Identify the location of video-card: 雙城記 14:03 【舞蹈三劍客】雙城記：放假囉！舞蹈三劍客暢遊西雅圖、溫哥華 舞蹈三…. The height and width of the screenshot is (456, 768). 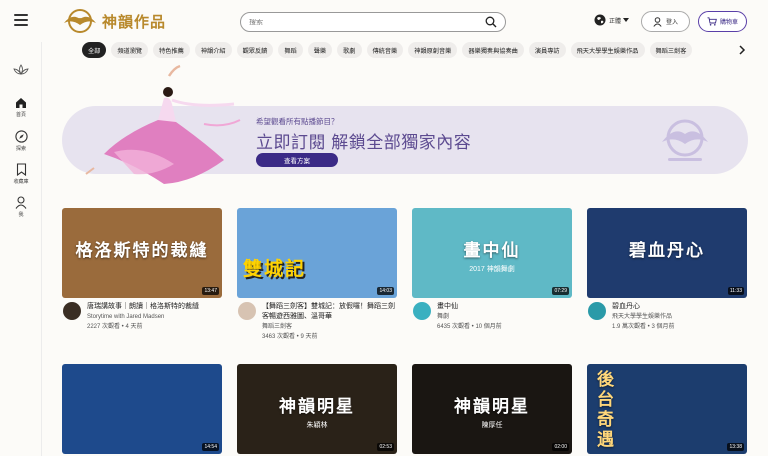
(317, 275).